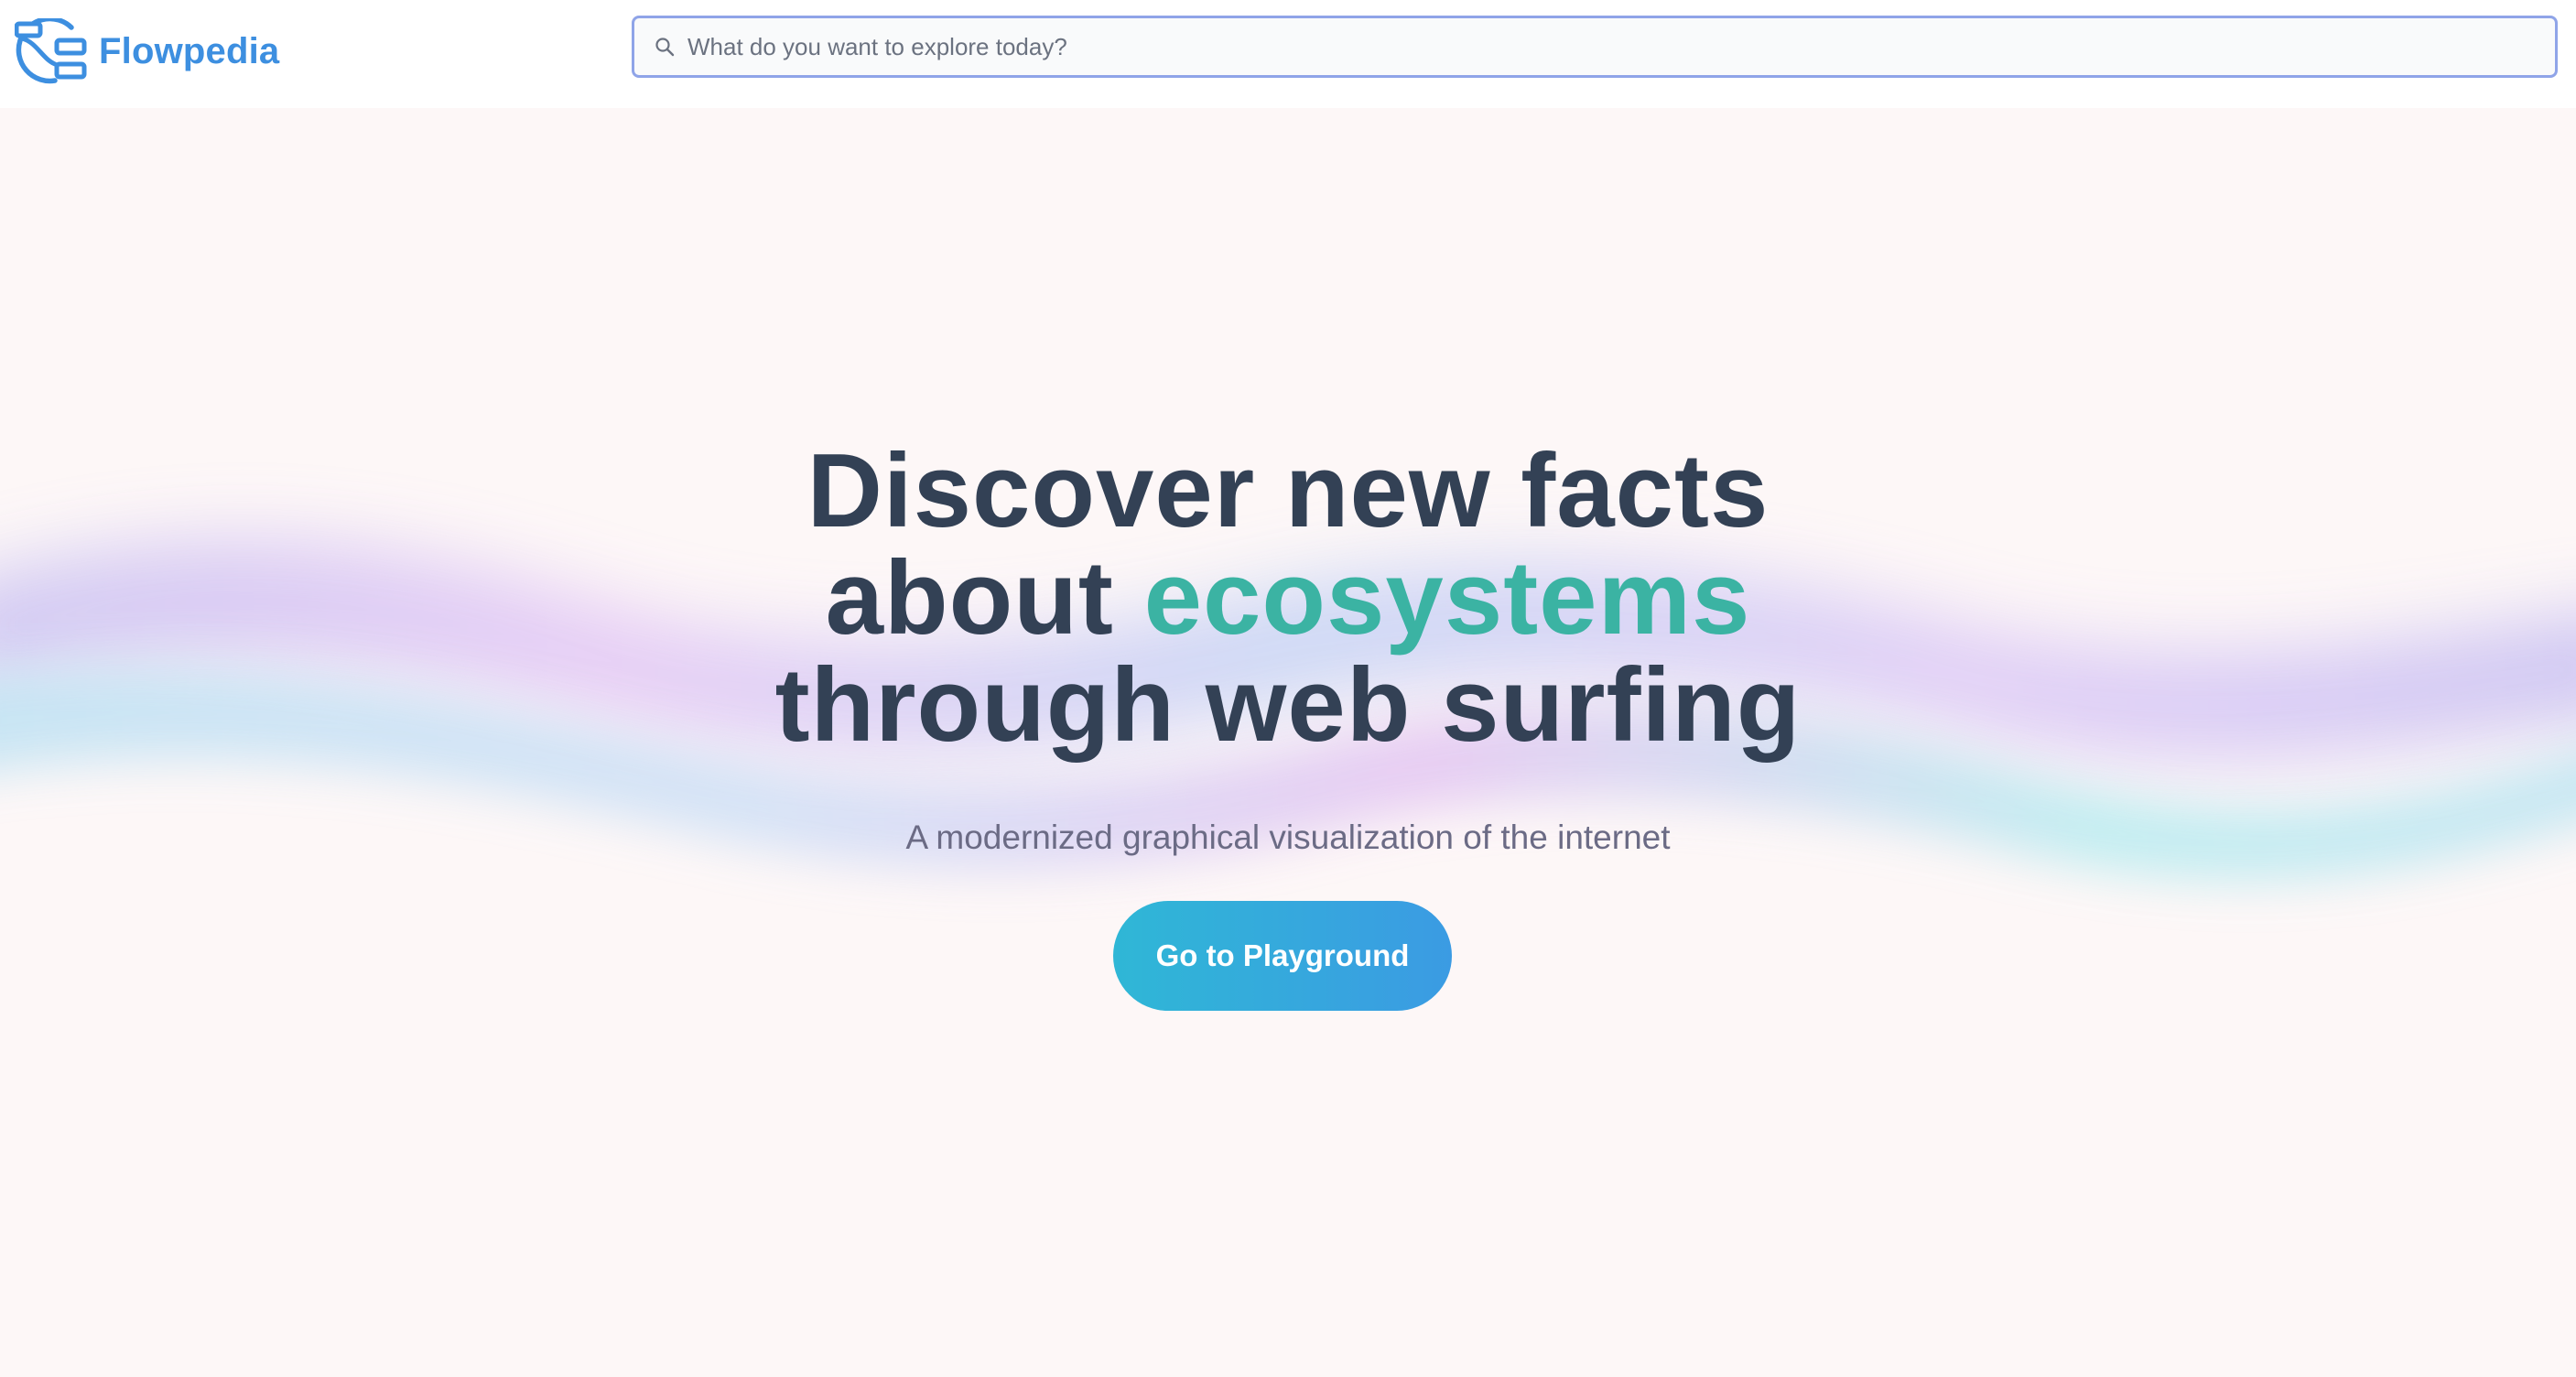  Describe the element at coordinates (51, 51) in the screenshot. I see `flowpedia-logo-icon` at that location.